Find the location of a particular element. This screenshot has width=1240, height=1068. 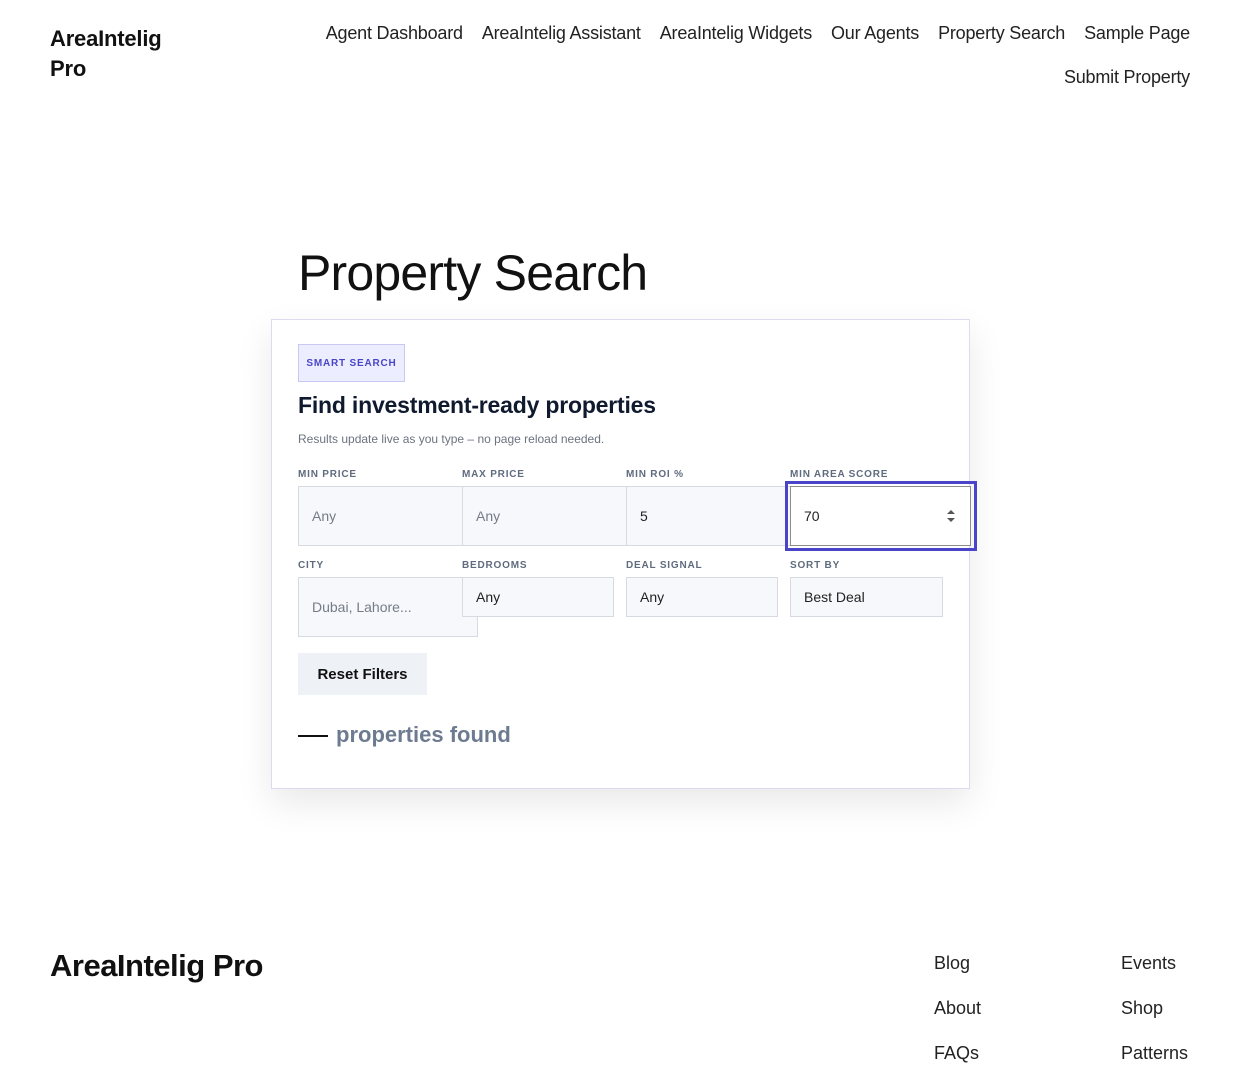

max-price-label: MAX PRICE is located at coordinates (493, 474).